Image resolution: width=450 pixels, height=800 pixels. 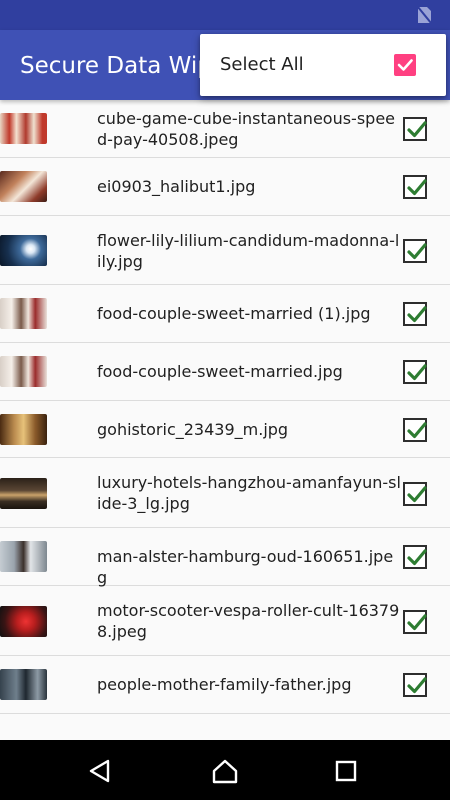 I want to click on file-name: people-mother-family-father.jpg, so click(x=224, y=684).